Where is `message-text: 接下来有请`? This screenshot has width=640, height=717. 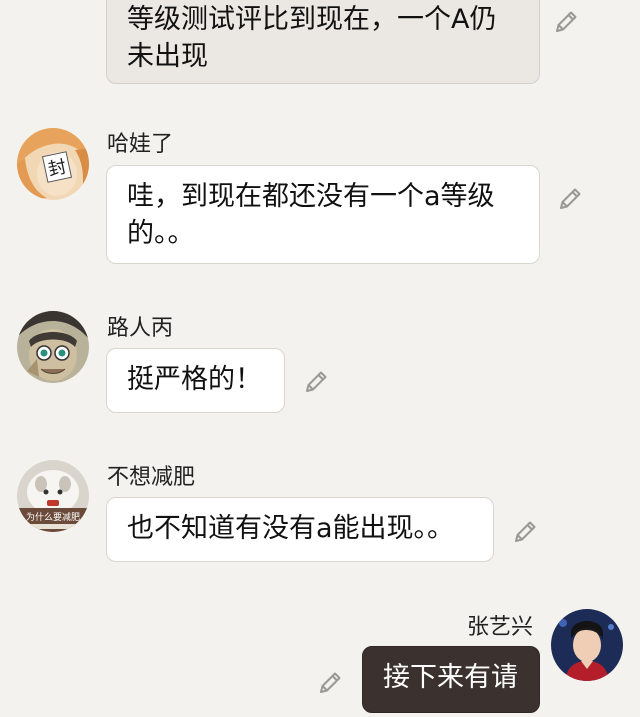 message-text: 接下来有请 is located at coordinates (450, 677).